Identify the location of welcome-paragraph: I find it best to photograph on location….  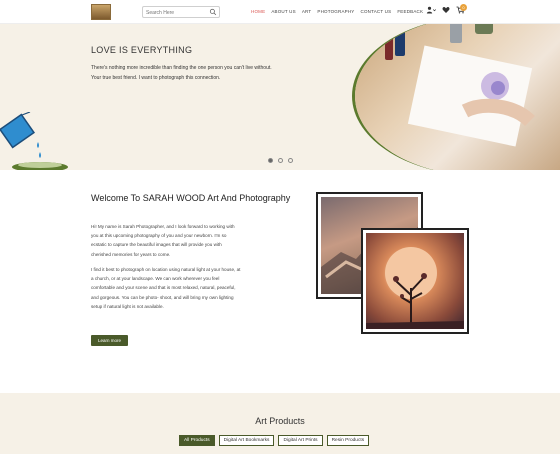
(166, 288).